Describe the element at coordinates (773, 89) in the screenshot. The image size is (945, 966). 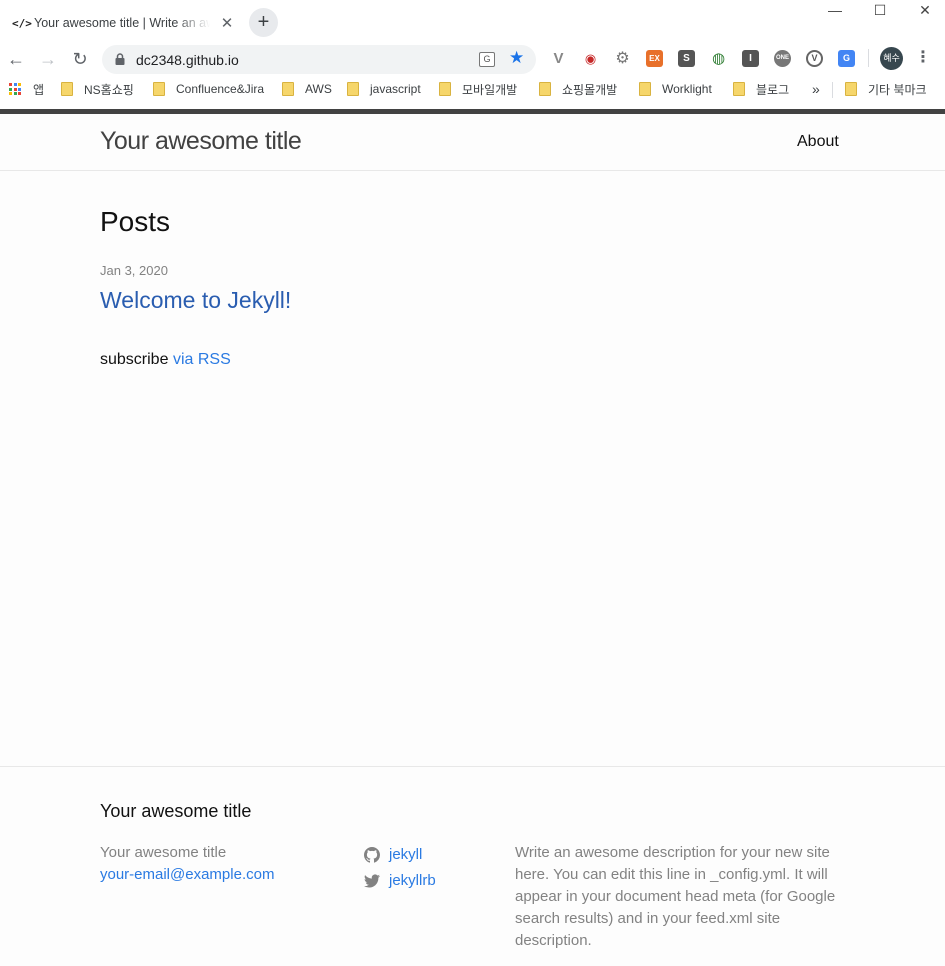
I see `bookmark-label: 블로그` at that location.